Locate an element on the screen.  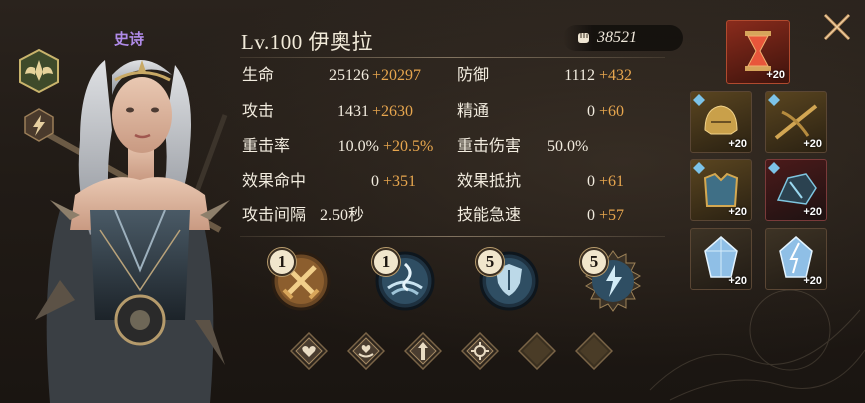
stat-label: 攻击 is located at coordinates (258, 111).